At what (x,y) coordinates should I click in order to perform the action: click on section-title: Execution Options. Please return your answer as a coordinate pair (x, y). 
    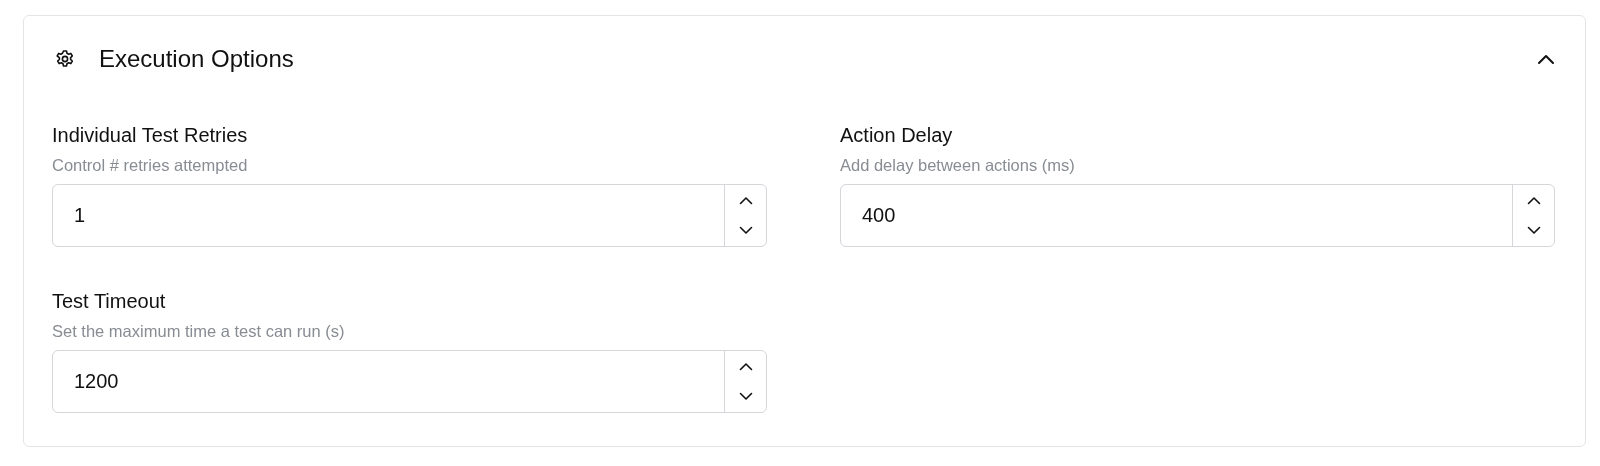
    Looking at the image, I should click on (197, 59).